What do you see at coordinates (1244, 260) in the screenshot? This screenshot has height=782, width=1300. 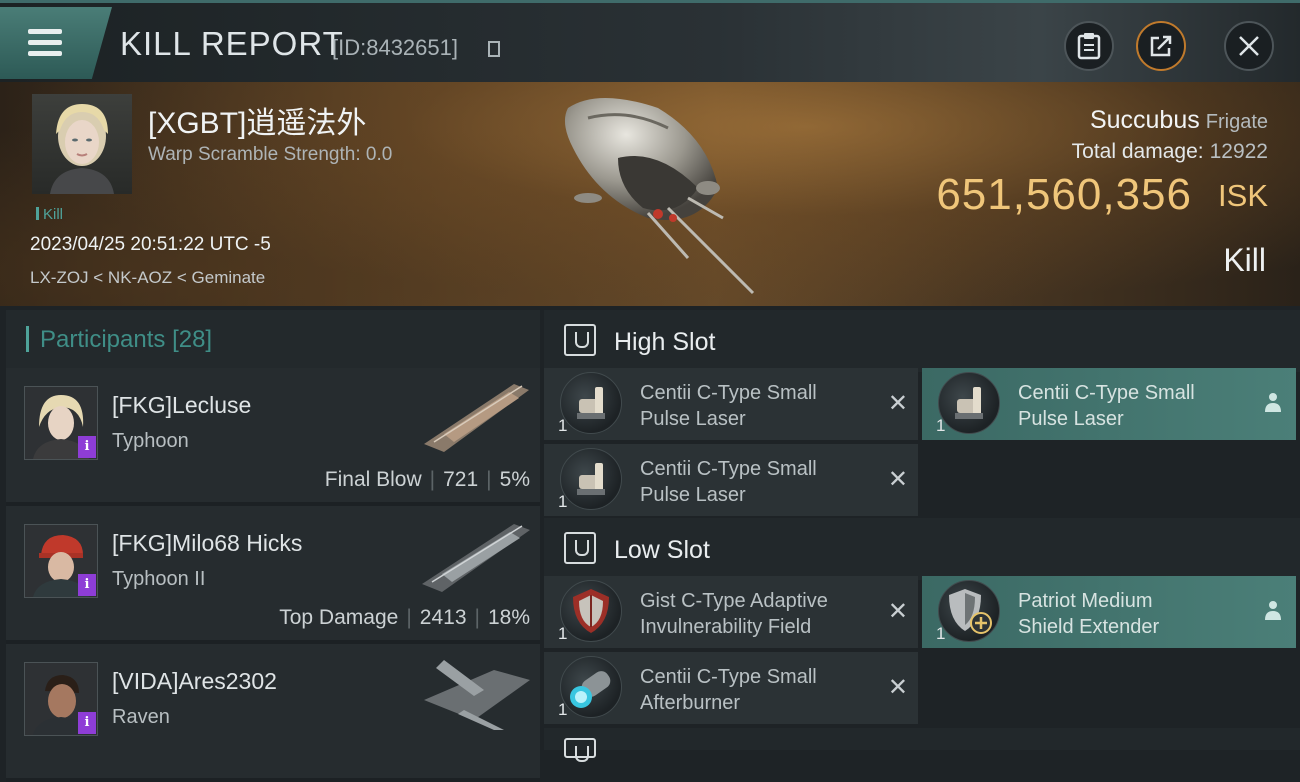 I see `kill-result: Kill` at bounding box center [1244, 260].